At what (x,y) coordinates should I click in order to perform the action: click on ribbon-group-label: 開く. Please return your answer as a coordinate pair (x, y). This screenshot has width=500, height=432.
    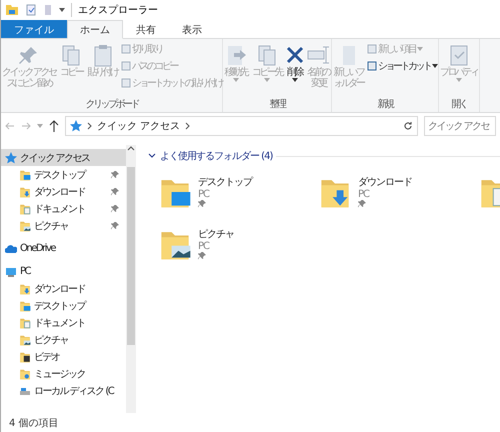
    Looking at the image, I should click on (458, 105).